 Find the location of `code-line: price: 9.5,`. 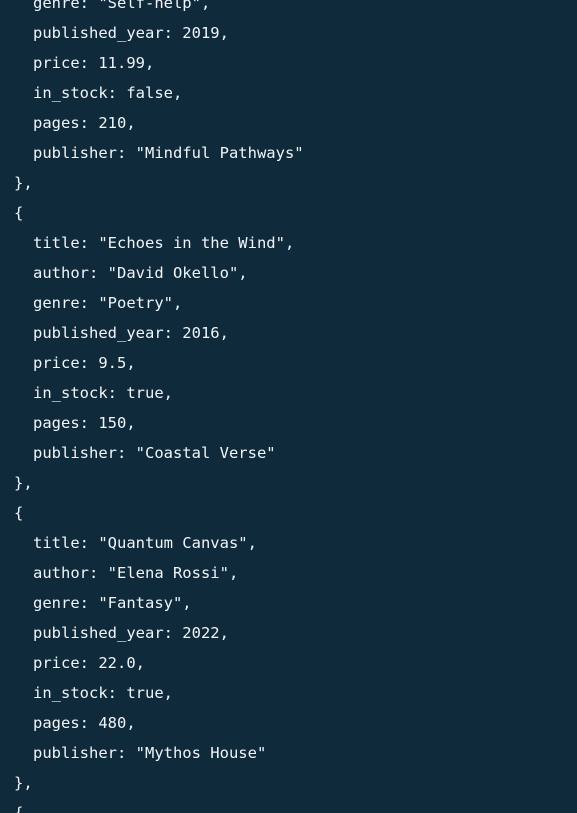

code-line: price: 9.5, is located at coordinates (84, 363).